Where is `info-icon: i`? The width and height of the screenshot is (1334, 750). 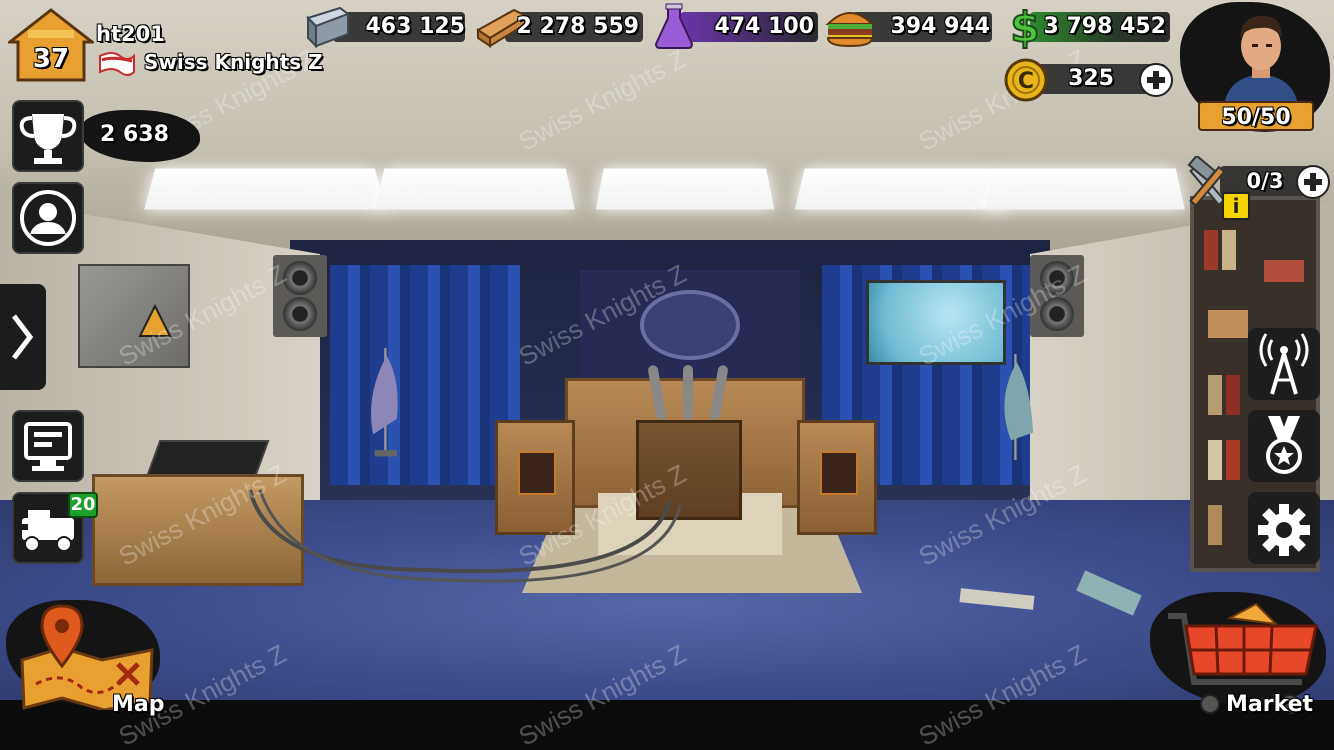 info-icon: i is located at coordinates (1236, 206).